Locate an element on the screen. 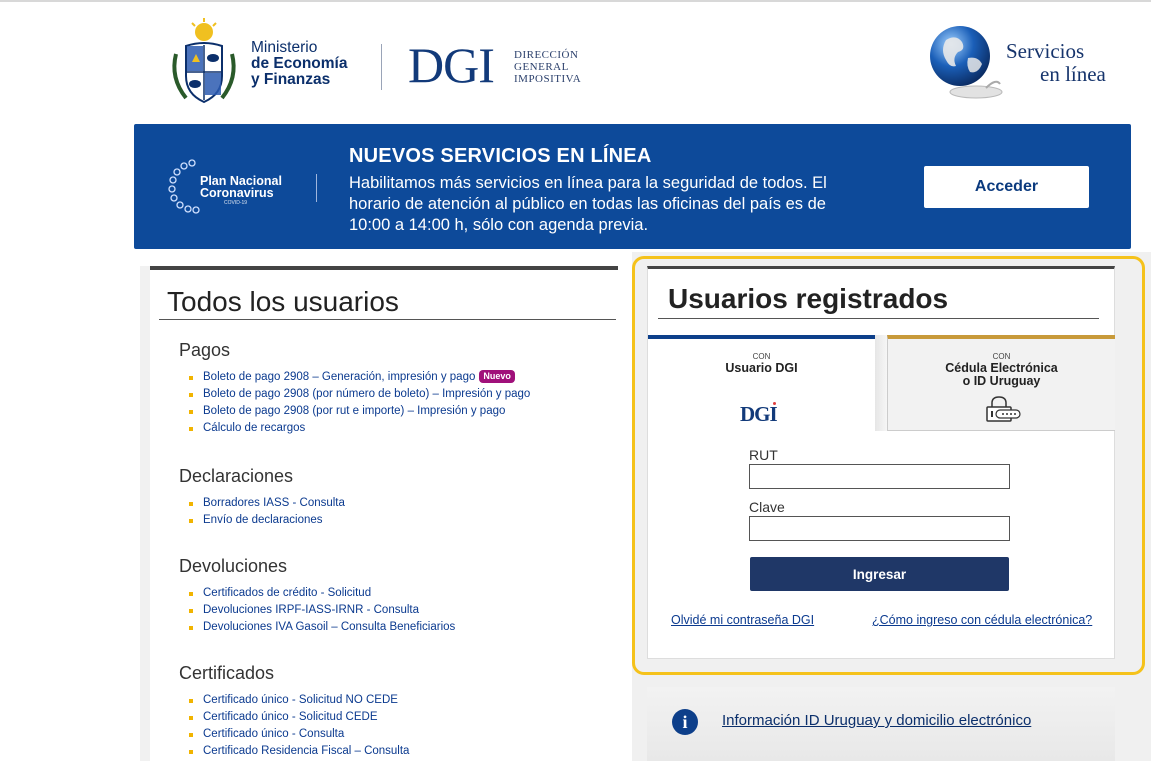 This screenshot has width=1151, height=761. dgi-logo: DGI is located at coordinates (451, 65).